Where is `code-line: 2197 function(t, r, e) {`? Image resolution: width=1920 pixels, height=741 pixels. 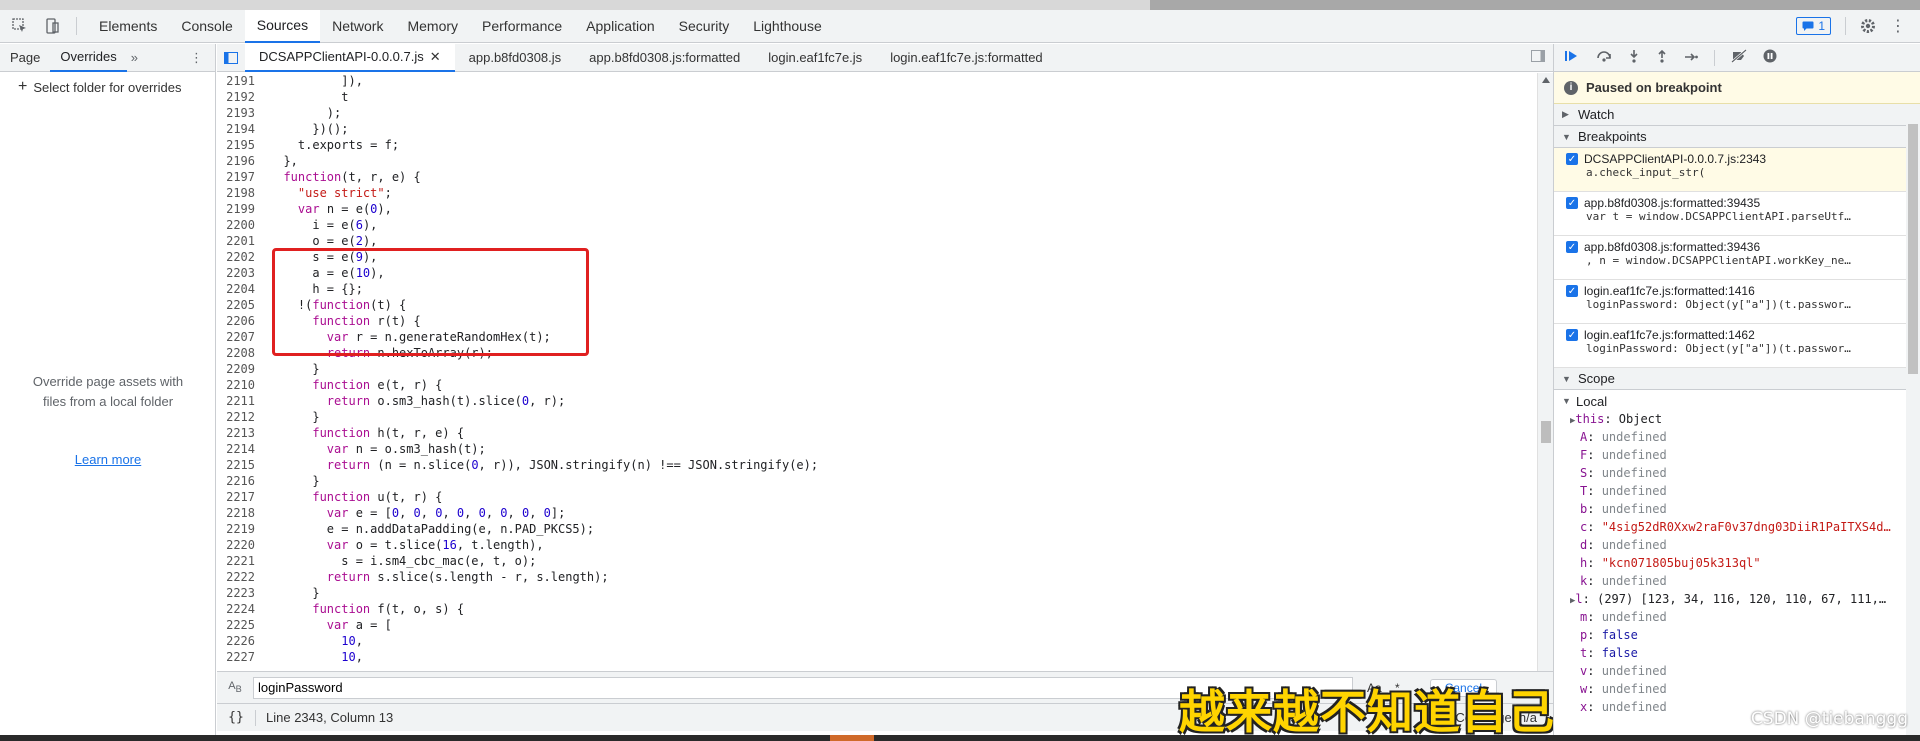
code-line: 2197 function(t, r, e) { is located at coordinates (877, 177).